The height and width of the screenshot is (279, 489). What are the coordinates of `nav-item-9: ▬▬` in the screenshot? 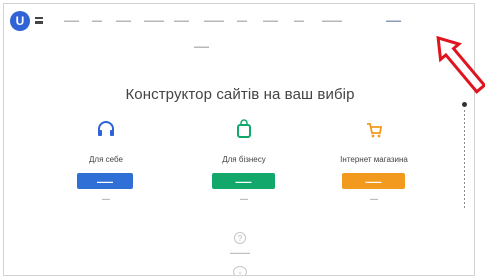 It's located at (299, 21).